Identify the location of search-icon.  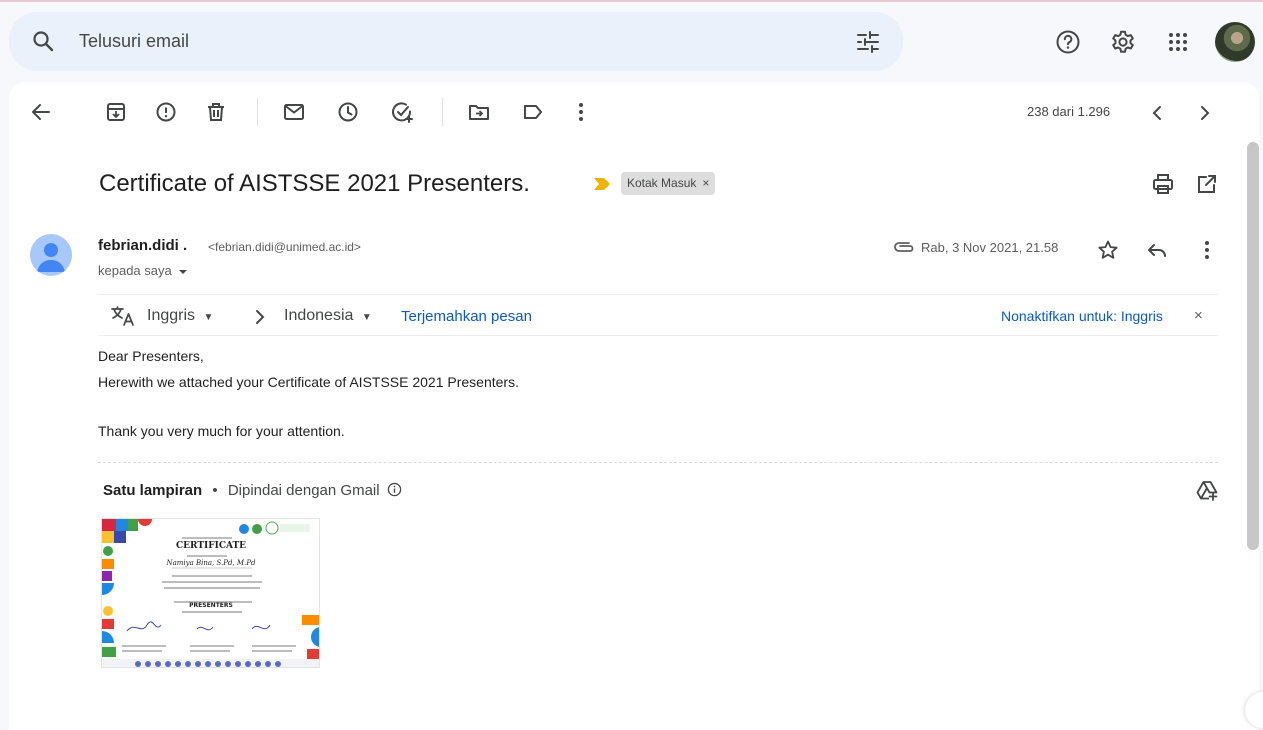
(43, 41).